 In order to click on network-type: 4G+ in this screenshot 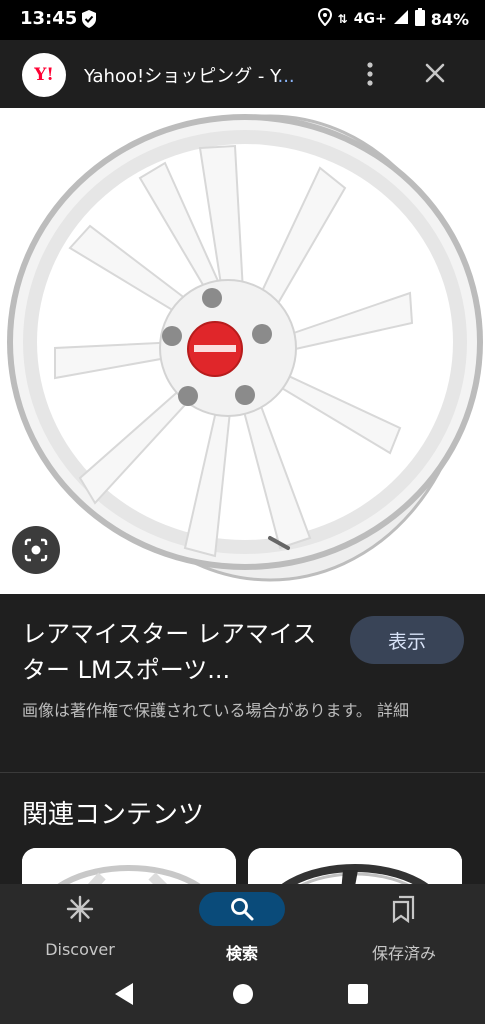, I will do `click(370, 19)`.